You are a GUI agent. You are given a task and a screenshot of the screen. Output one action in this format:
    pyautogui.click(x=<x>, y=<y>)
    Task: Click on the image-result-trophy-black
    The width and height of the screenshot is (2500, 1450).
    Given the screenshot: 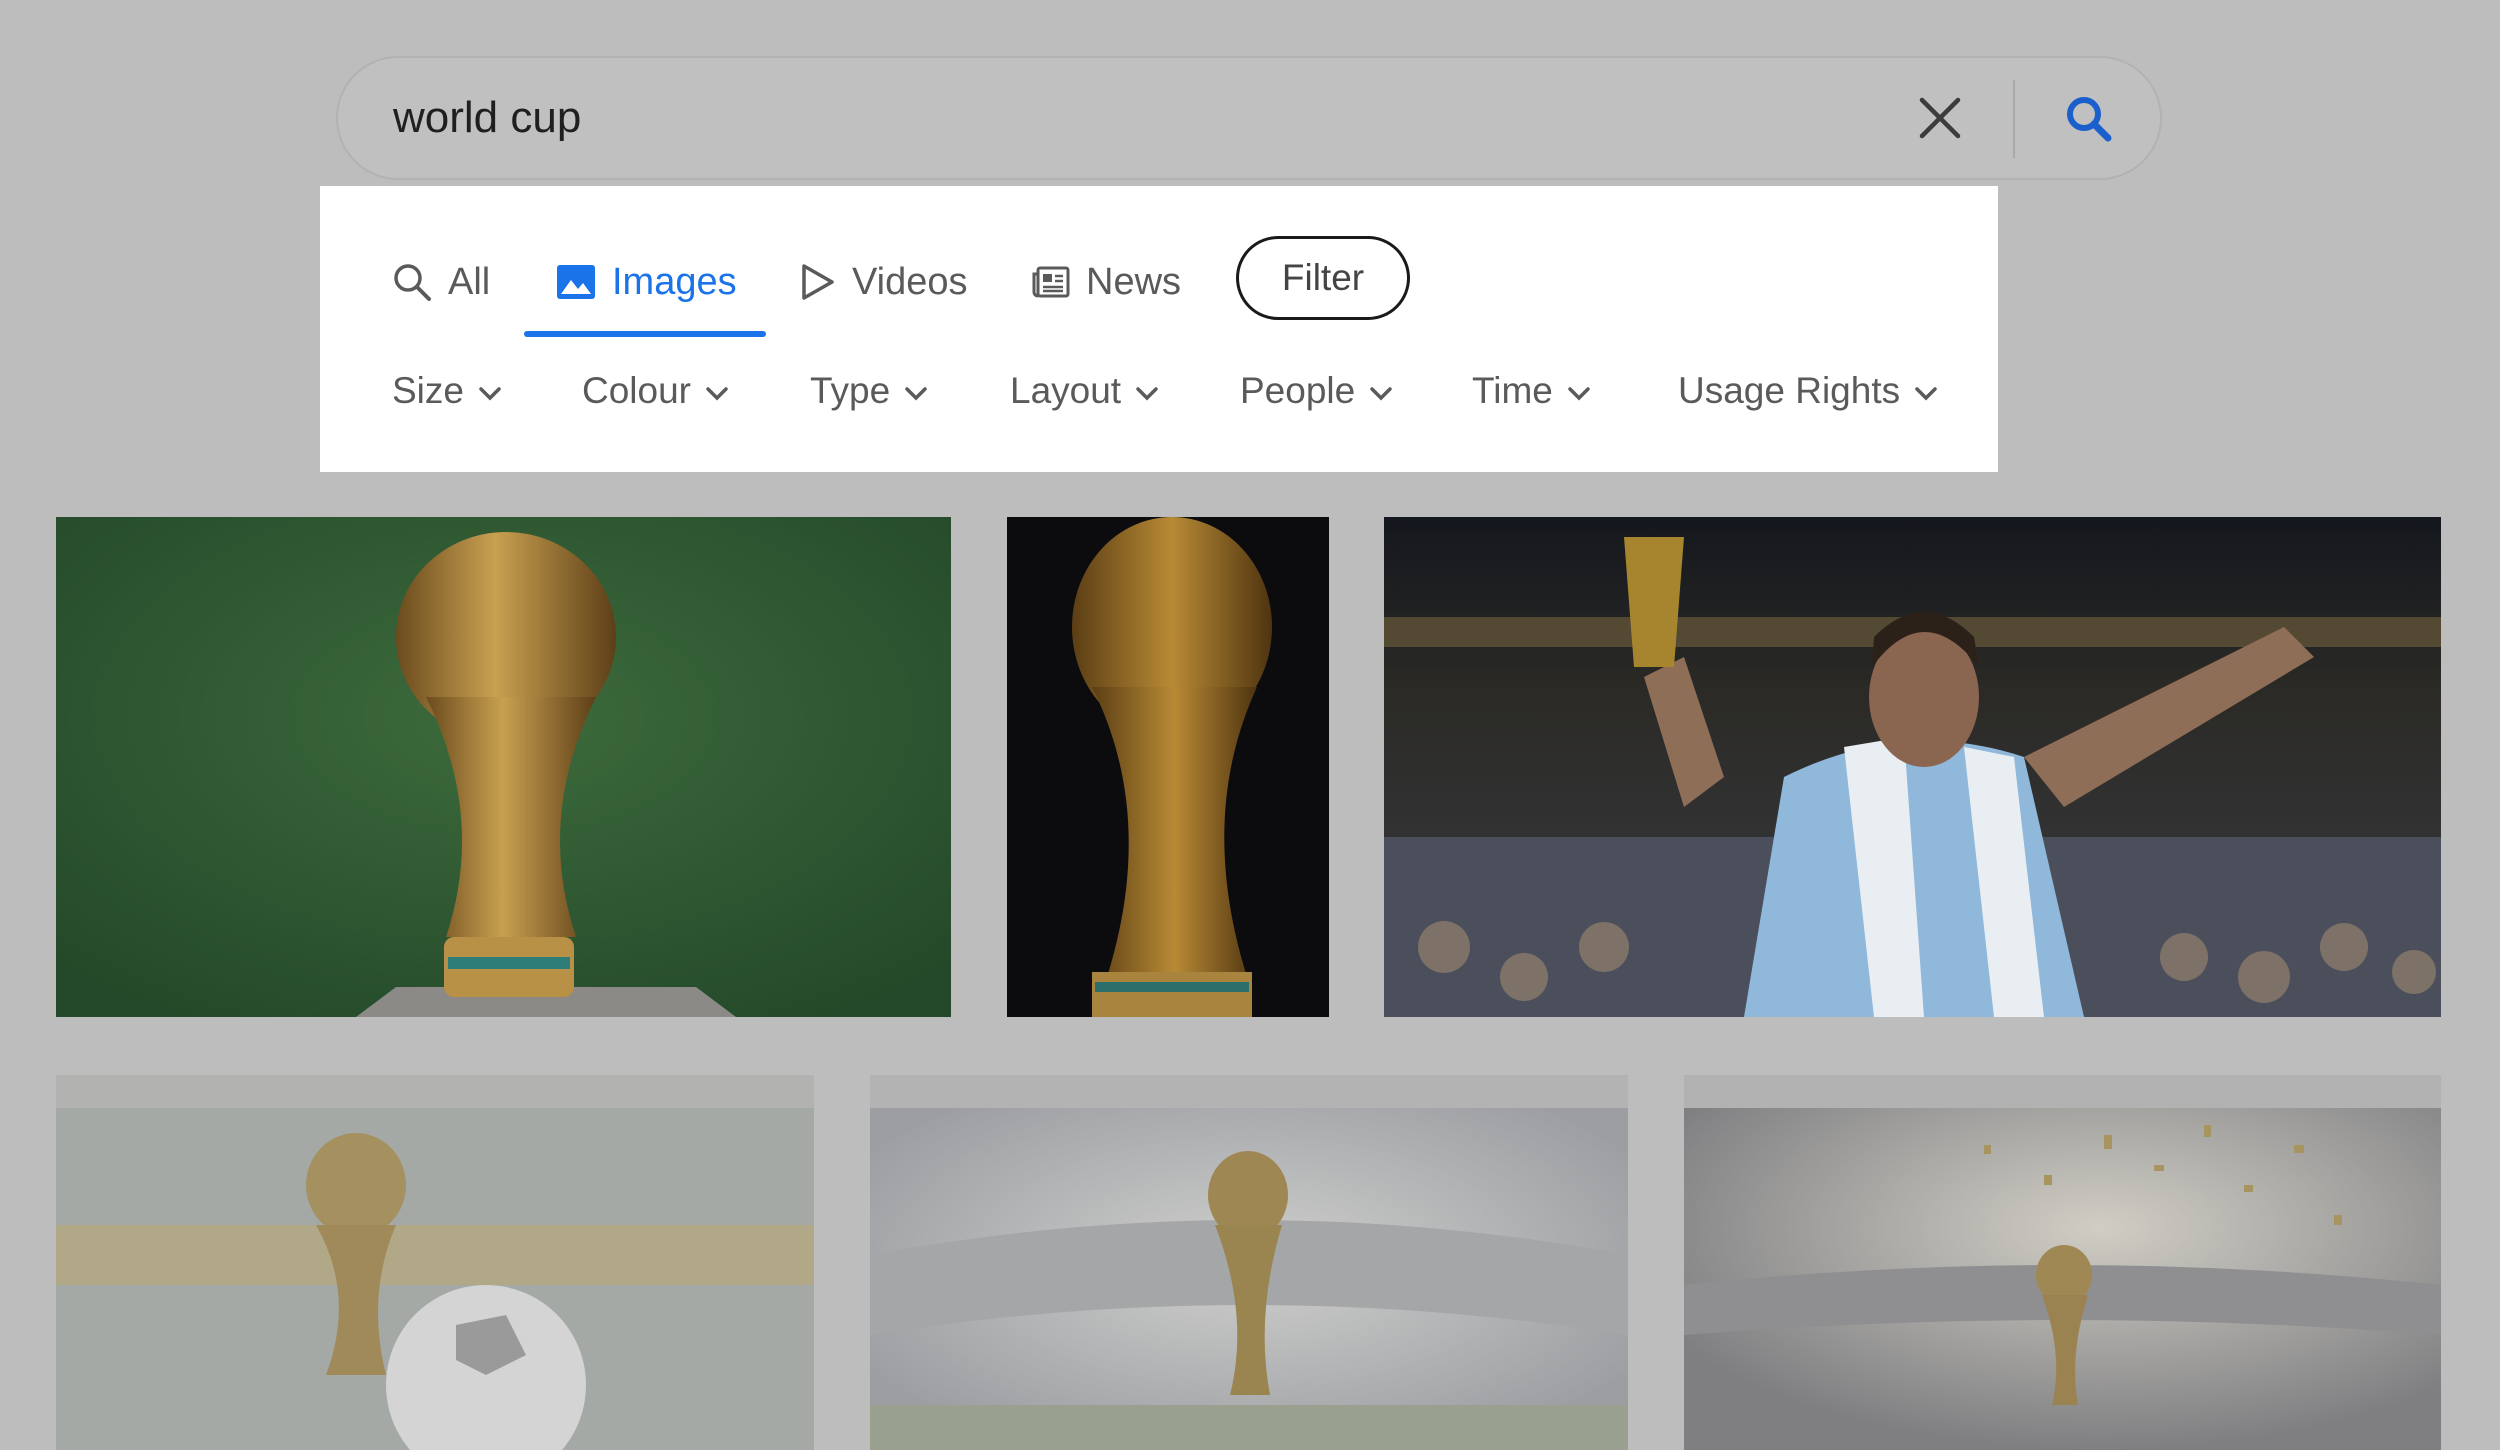 What is the action you would take?
    pyautogui.click(x=1168, y=767)
    